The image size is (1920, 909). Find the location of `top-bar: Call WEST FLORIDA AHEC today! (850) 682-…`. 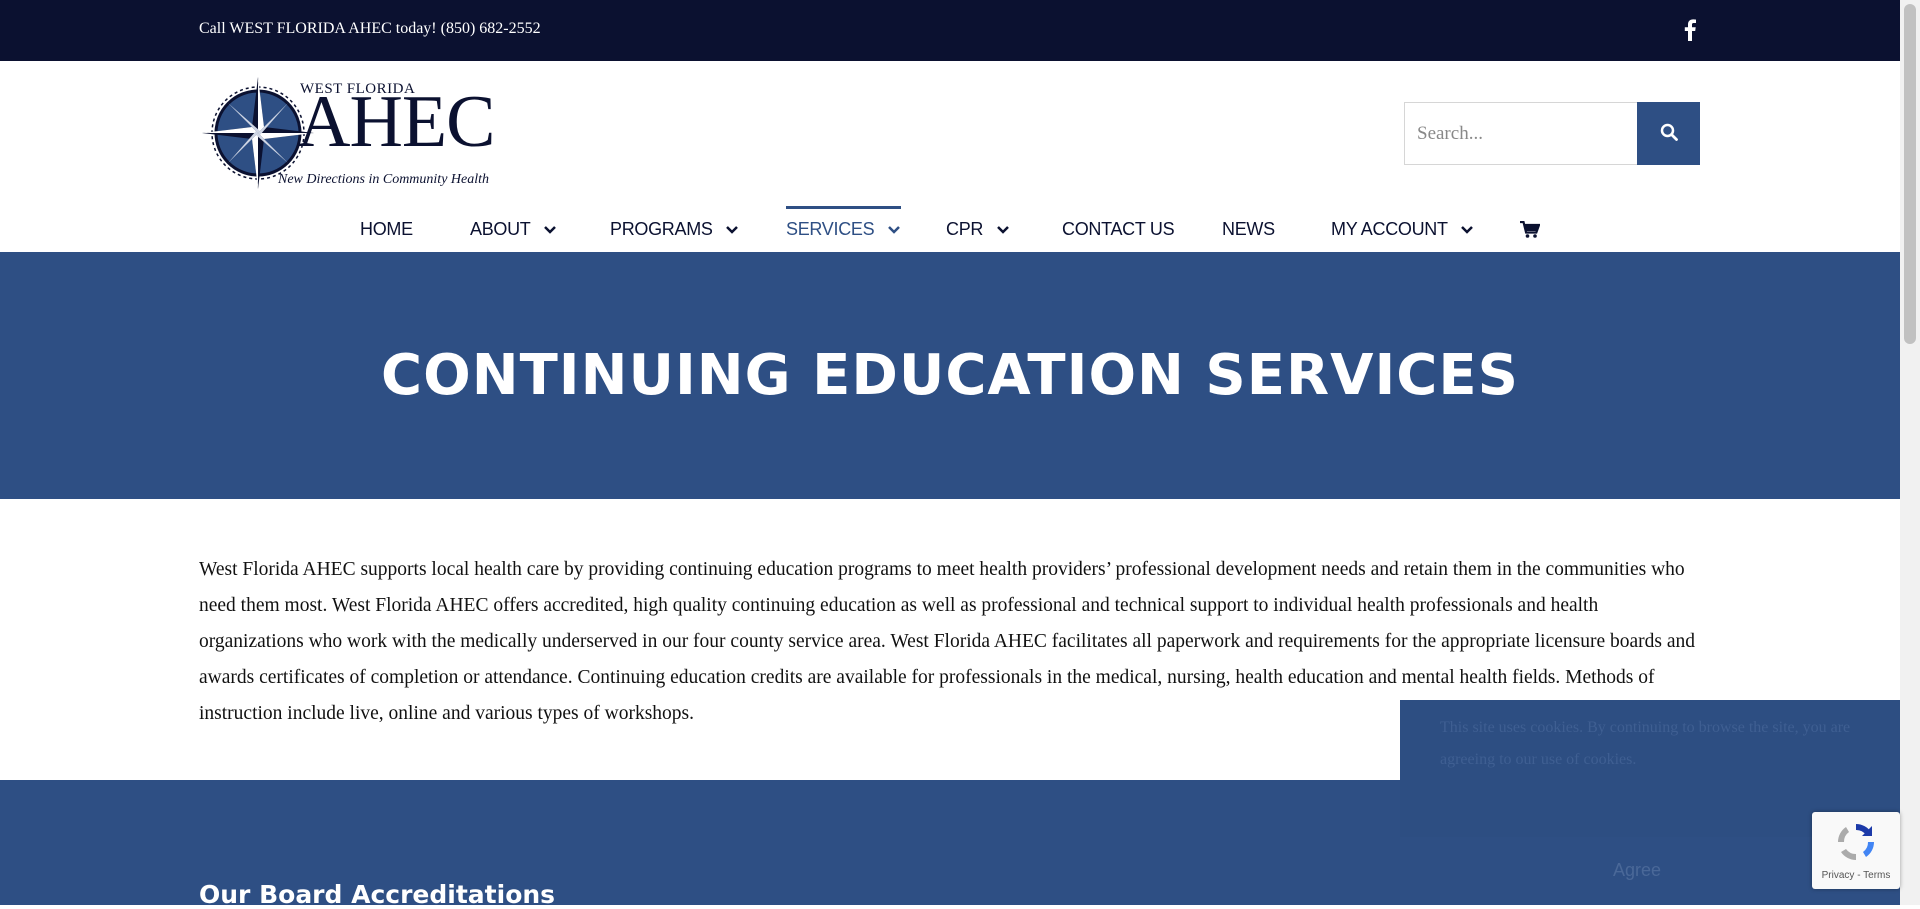

top-bar: Call WEST FLORIDA AHEC today! (850) 682-… is located at coordinates (950, 30).